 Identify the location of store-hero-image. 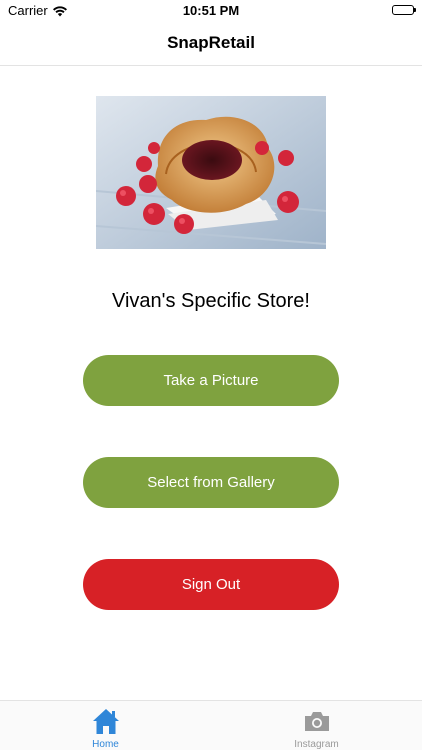
(211, 172).